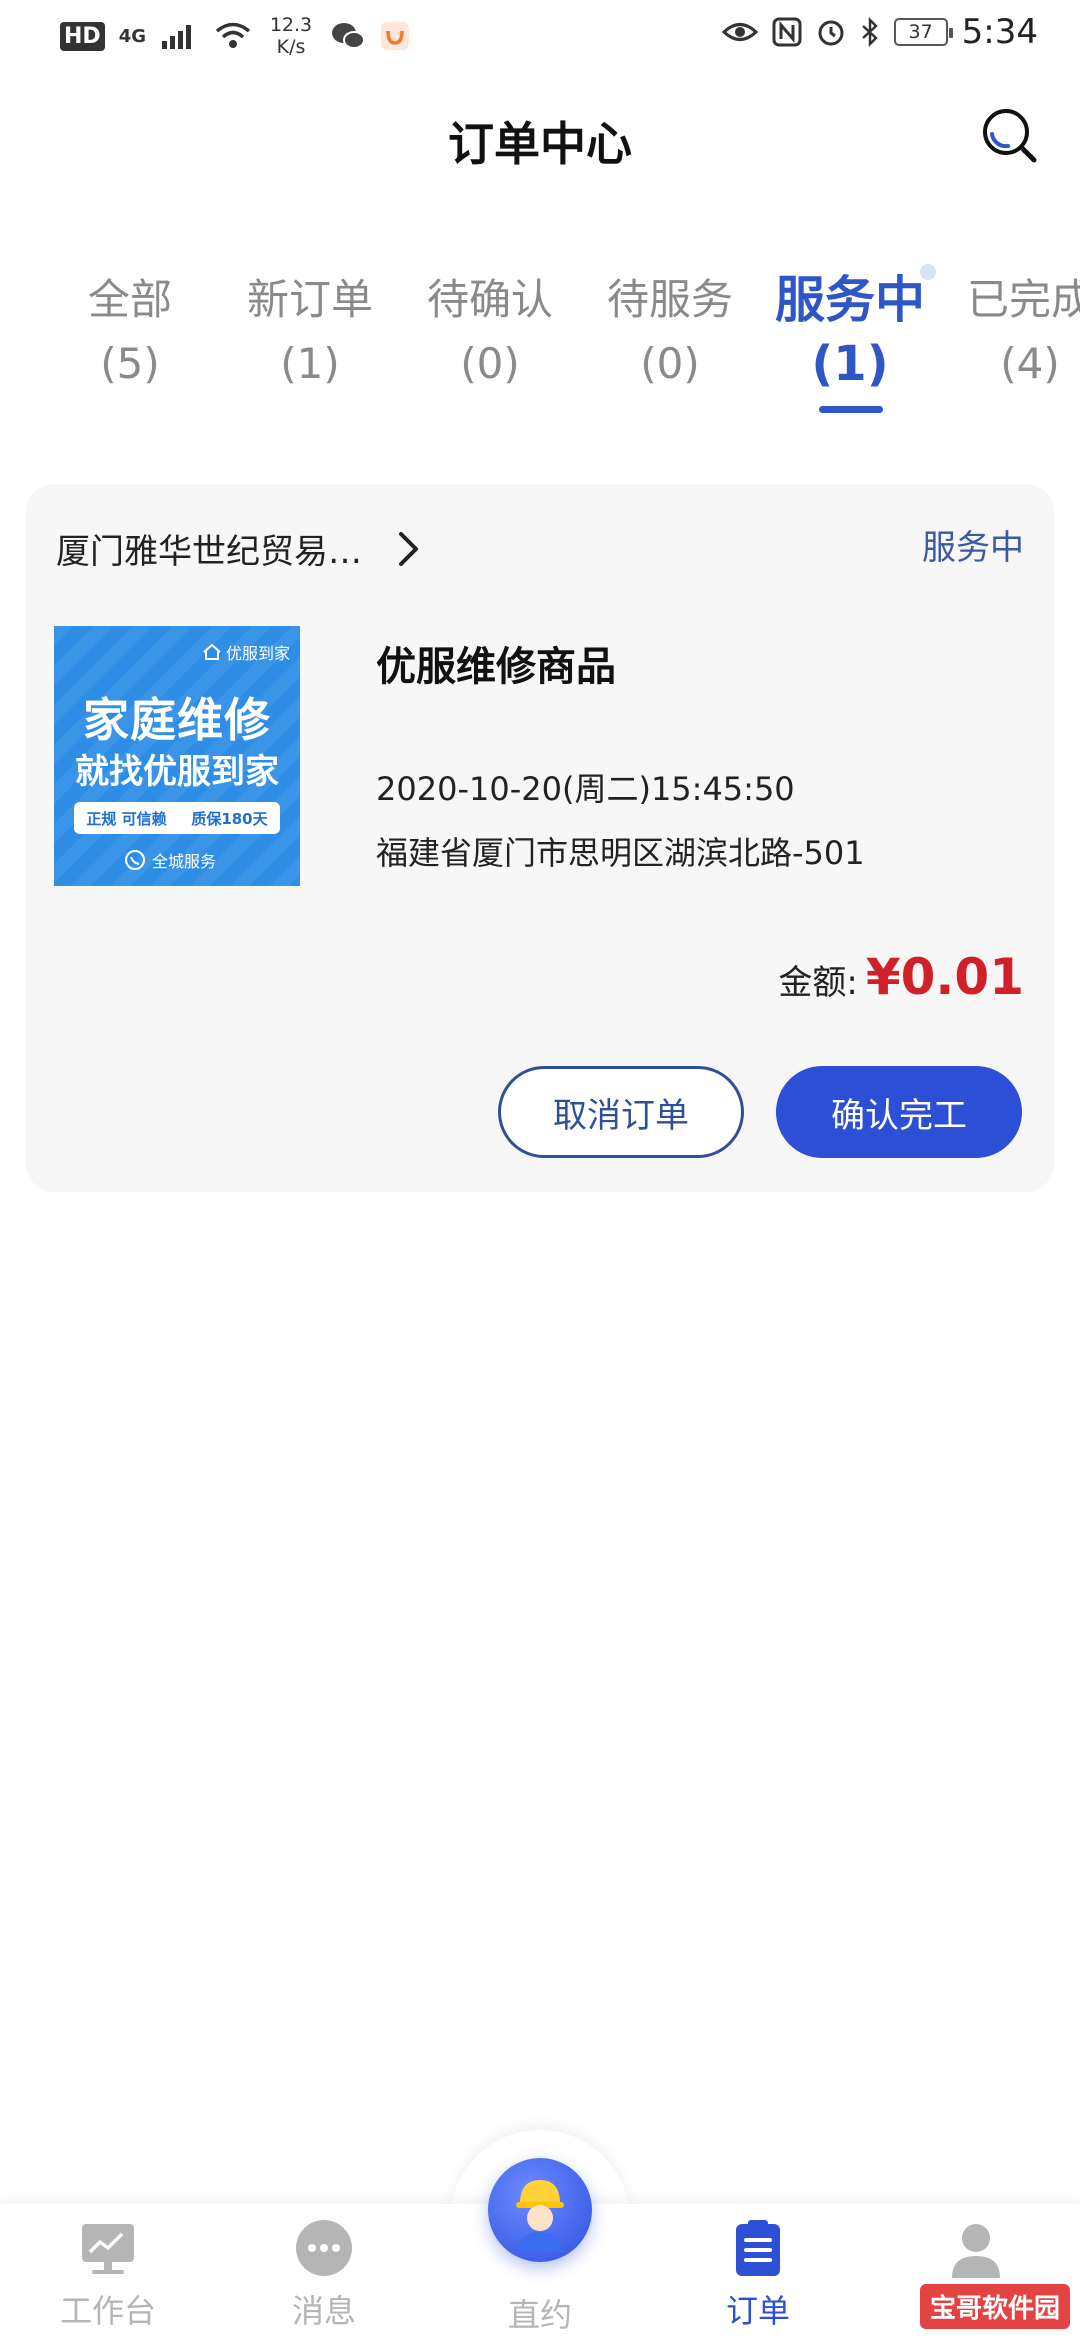  Describe the element at coordinates (670, 334) in the screenshot. I see `tab-pending-service: 待服务 (0)` at that location.